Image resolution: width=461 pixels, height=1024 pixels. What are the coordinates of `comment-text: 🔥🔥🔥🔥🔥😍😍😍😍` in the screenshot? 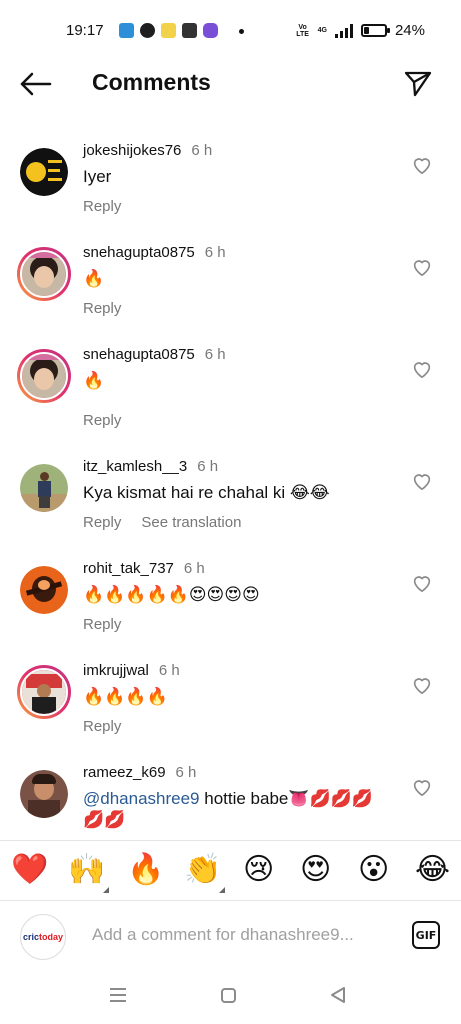 It's located at (171, 594).